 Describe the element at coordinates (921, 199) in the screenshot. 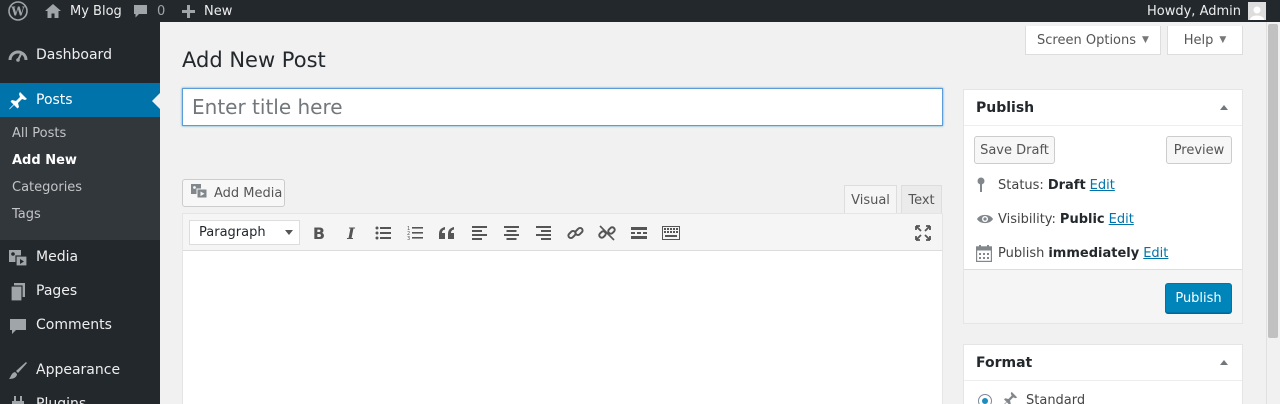

I see `tab-text: Text` at that location.